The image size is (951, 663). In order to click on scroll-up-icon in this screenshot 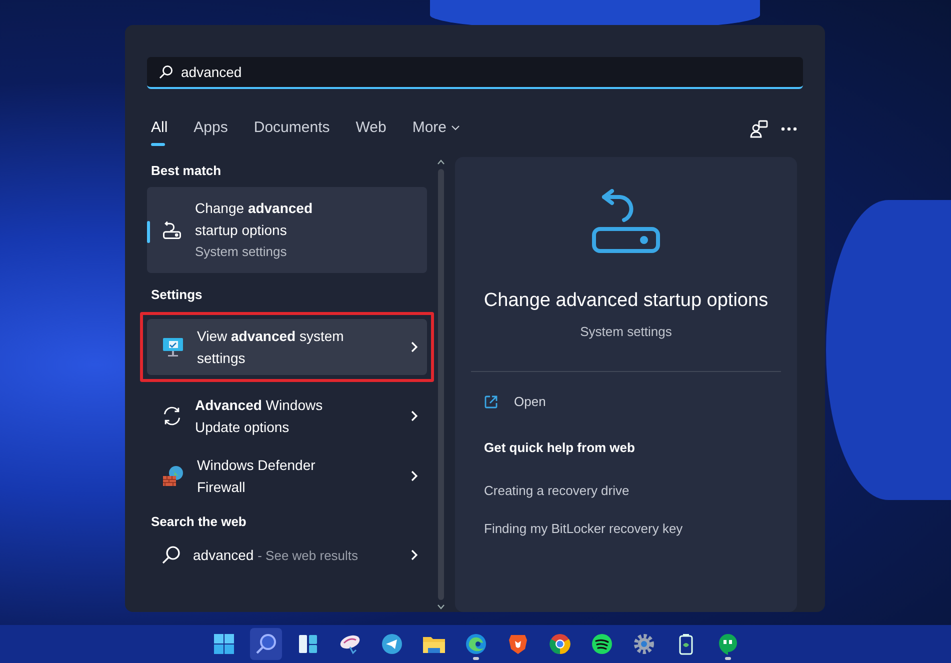, I will do `click(441, 162)`.